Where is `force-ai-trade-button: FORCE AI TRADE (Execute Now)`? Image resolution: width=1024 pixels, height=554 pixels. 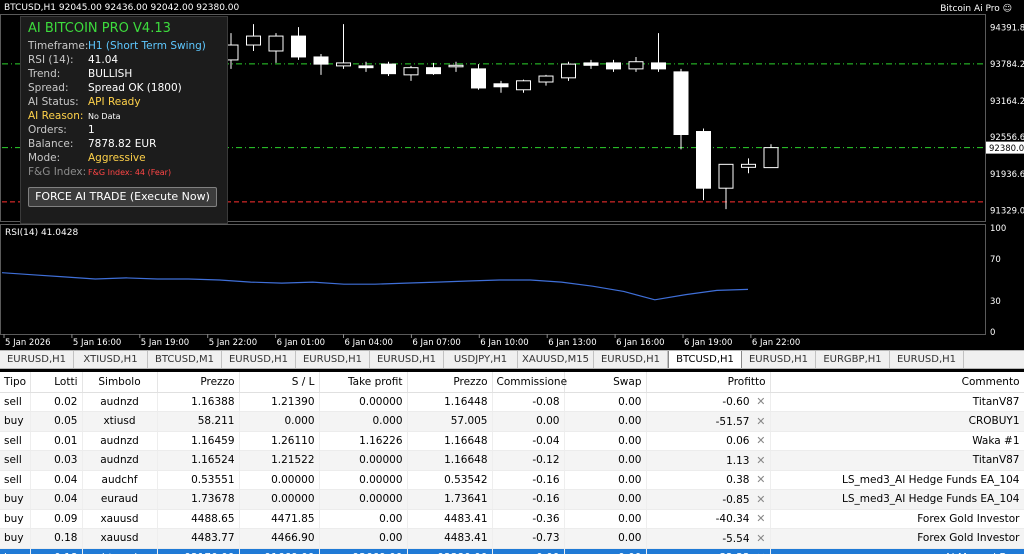 force-ai-trade-button: FORCE AI TRADE (Execute Now) is located at coordinates (122, 197).